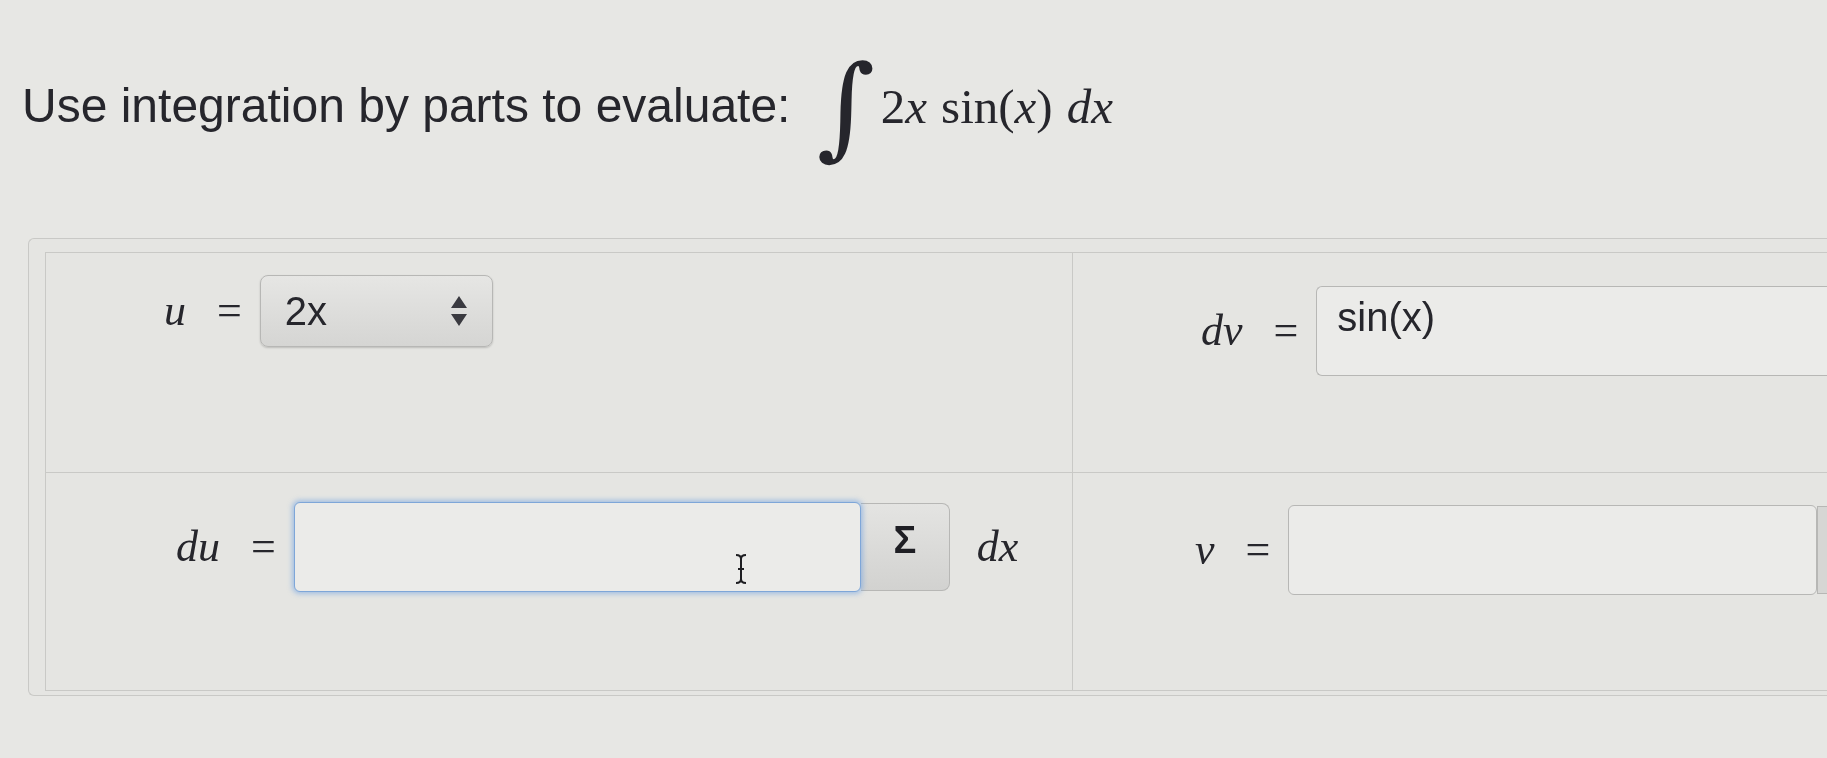 The width and height of the screenshot is (1827, 758). What do you see at coordinates (203, 311) in the screenshot?
I see `variable-label: u =` at bounding box center [203, 311].